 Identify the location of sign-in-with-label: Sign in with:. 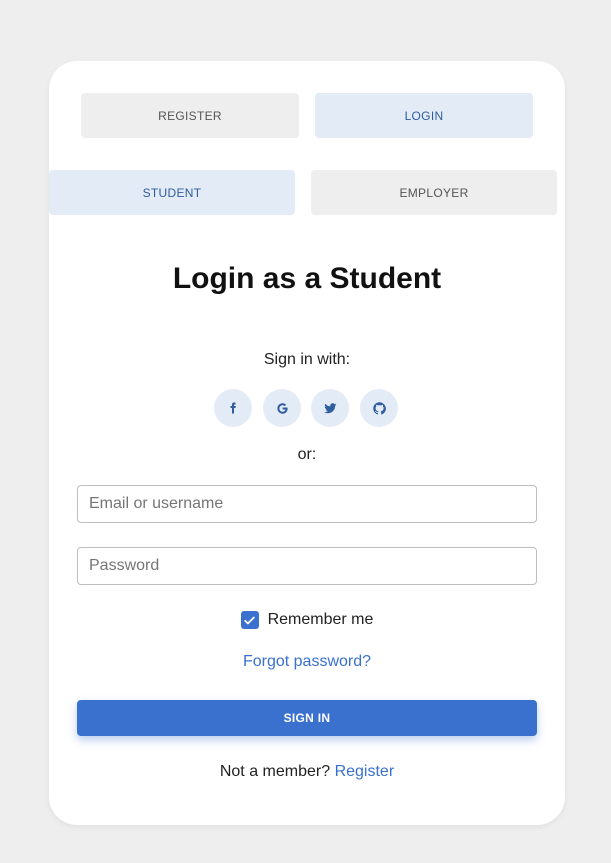
(307, 359).